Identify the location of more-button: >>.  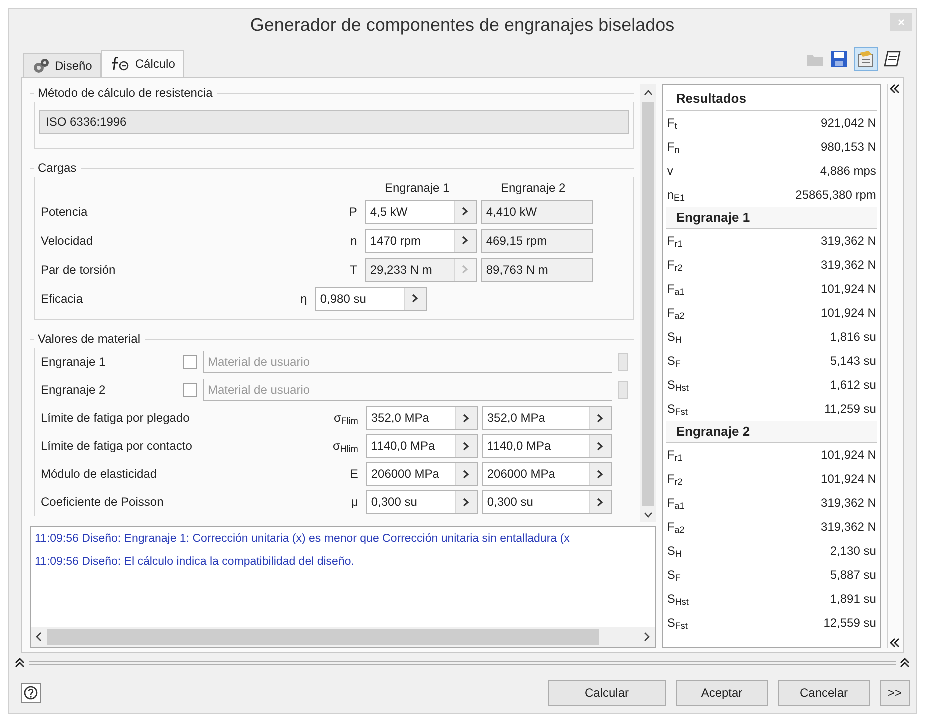
(895, 693).